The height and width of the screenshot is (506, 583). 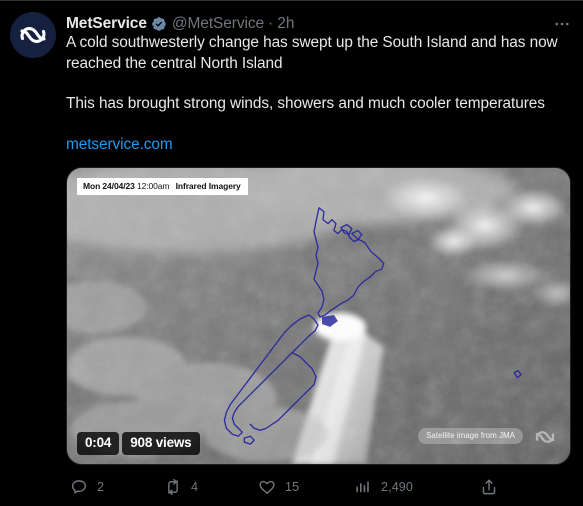 I want to click on video-views-badge: 908 views, so click(x=161, y=443).